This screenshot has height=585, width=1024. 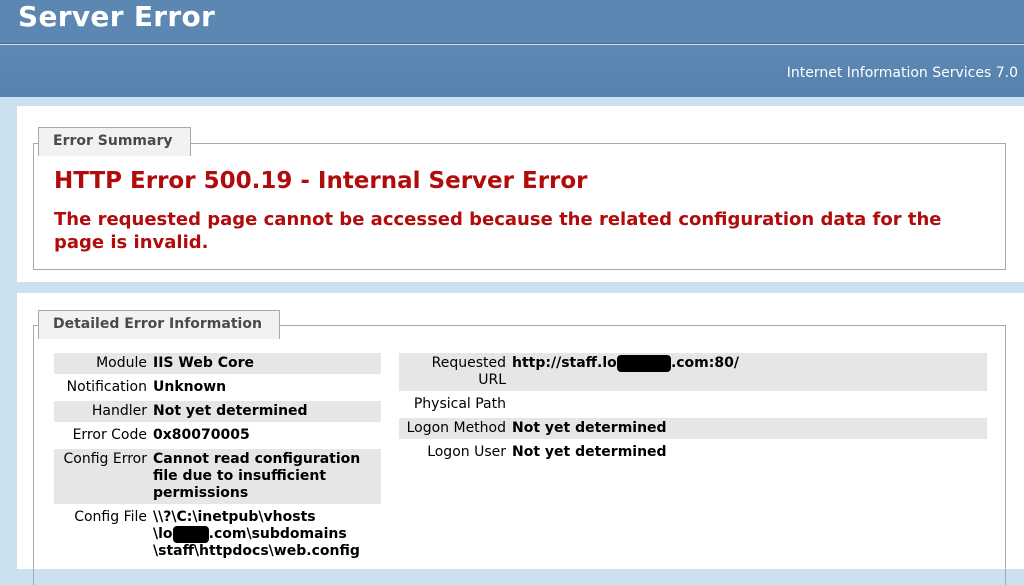 What do you see at coordinates (234, 517) in the screenshot?
I see `config-file-part: \\?\C:\inetpub\vhosts` at bounding box center [234, 517].